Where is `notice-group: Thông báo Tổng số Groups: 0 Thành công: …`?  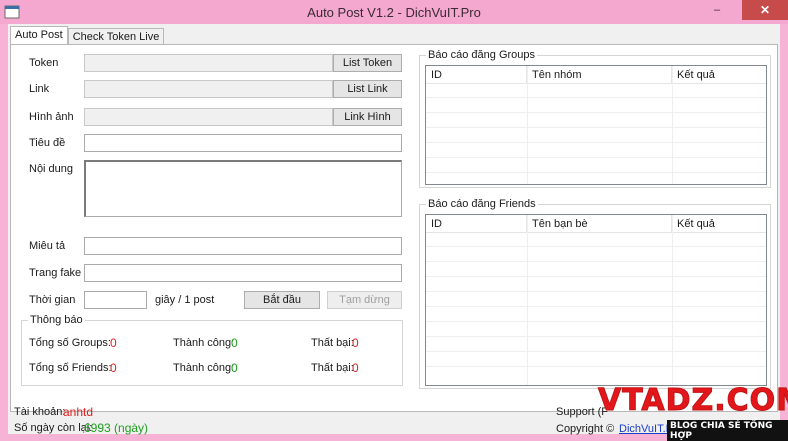
notice-group: Thông báo Tổng số Groups: 0 Thành công: … is located at coordinates (212, 350).